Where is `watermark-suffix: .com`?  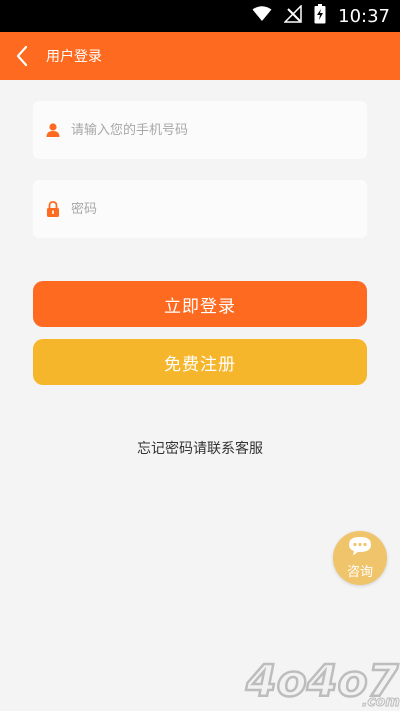 watermark-suffix: .com is located at coordinates (381, 702).